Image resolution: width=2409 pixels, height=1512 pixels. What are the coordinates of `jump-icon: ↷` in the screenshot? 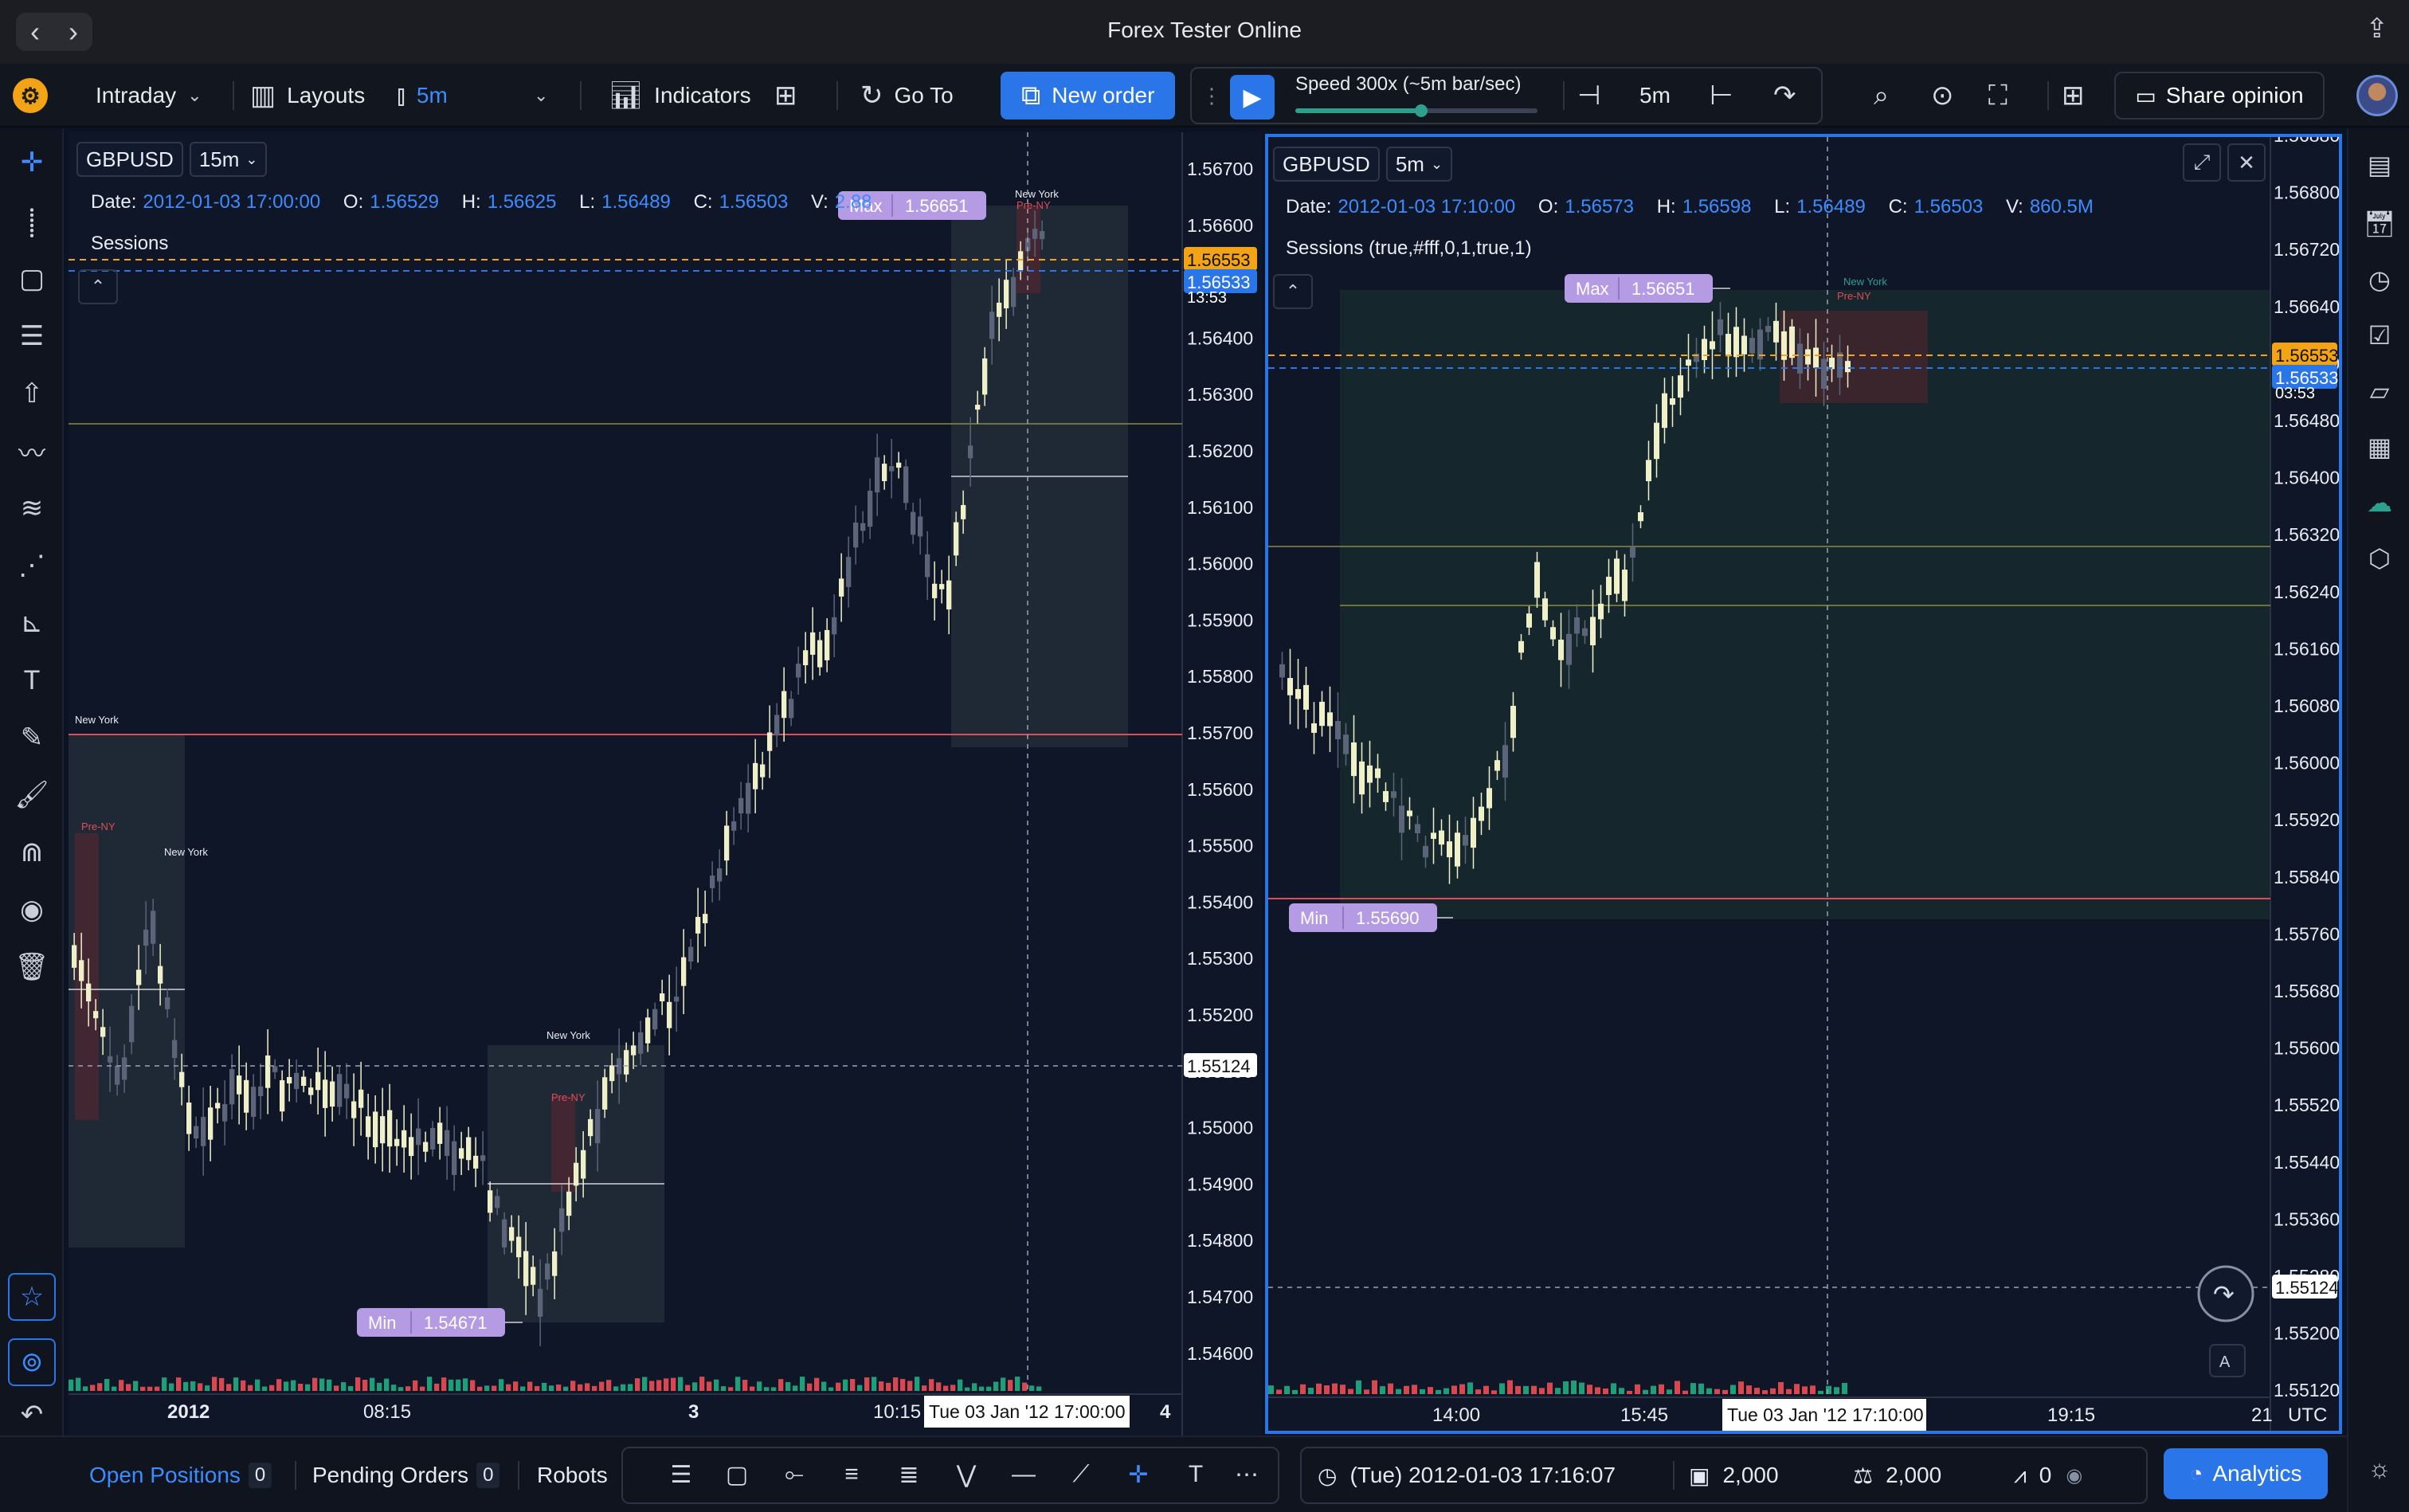 It's located at (1784, 96).